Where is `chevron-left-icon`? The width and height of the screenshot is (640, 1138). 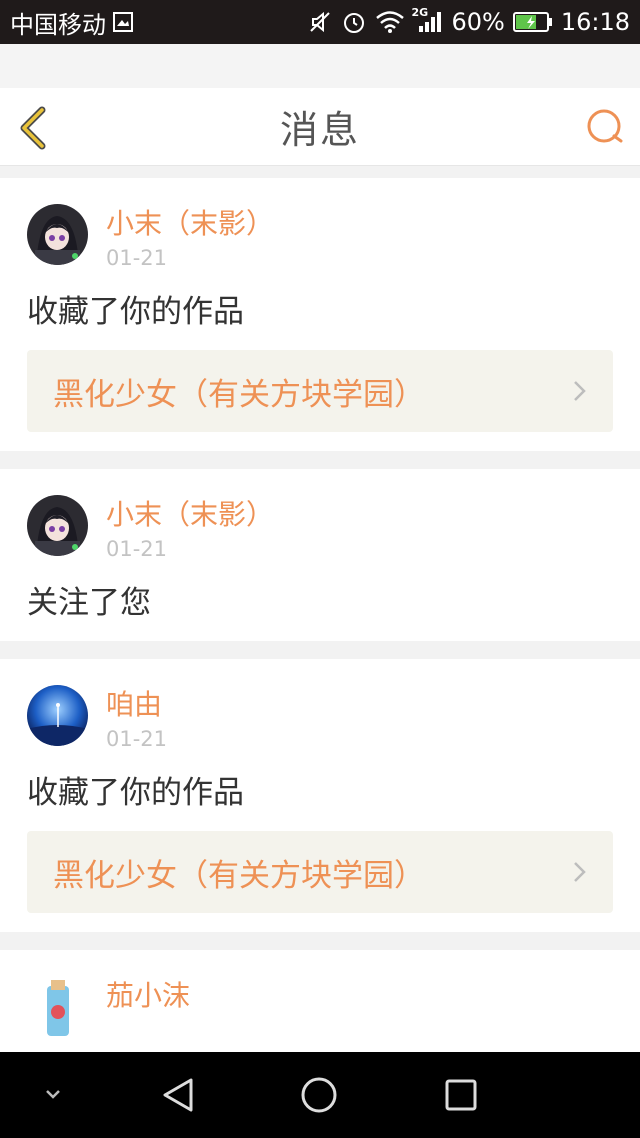 chevron-left-icon is located at coordinates (33, 128).